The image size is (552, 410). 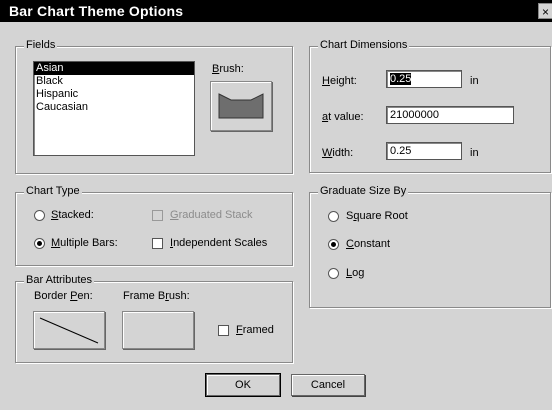 What do you see at coordinates (338, 153) in the screenshot?
I see `width-label: Width:` at bounding box center [338, 153].